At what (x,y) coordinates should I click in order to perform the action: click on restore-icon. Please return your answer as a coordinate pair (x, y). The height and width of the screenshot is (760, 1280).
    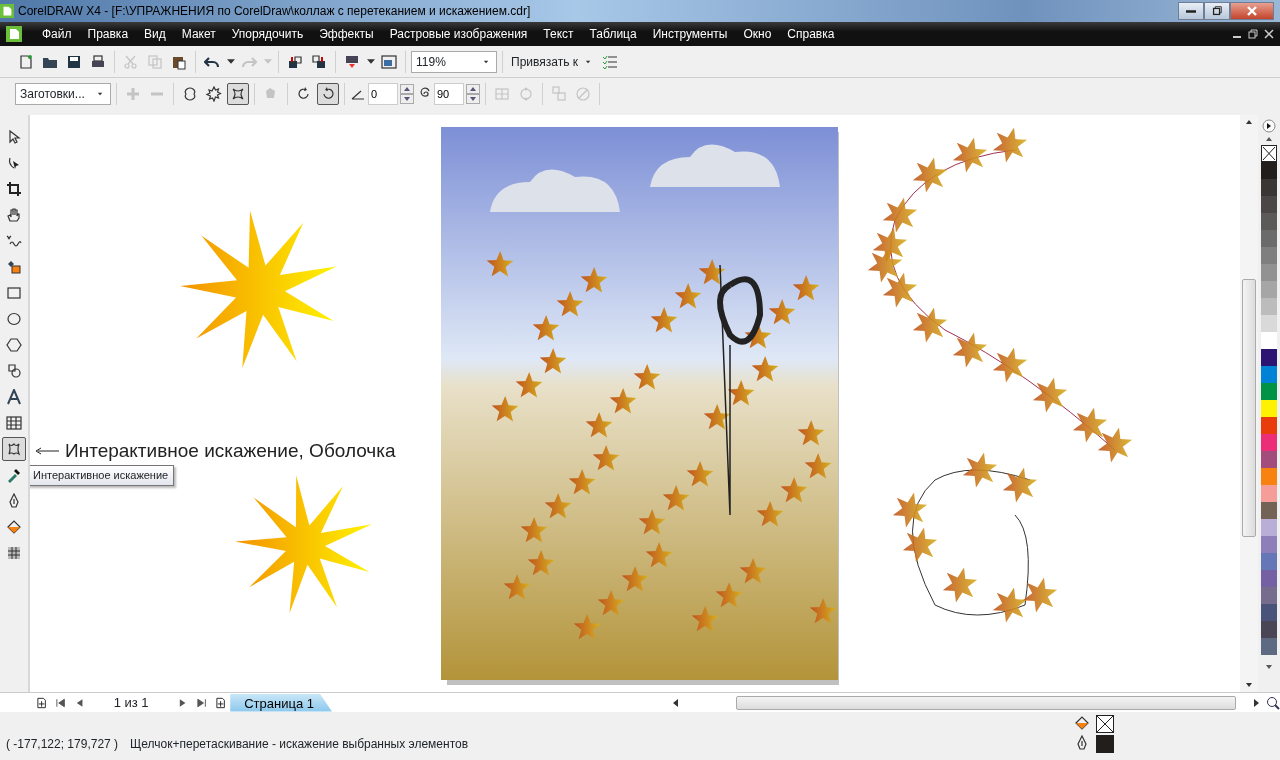
    Looking at the image, I should click on (1217, 11).